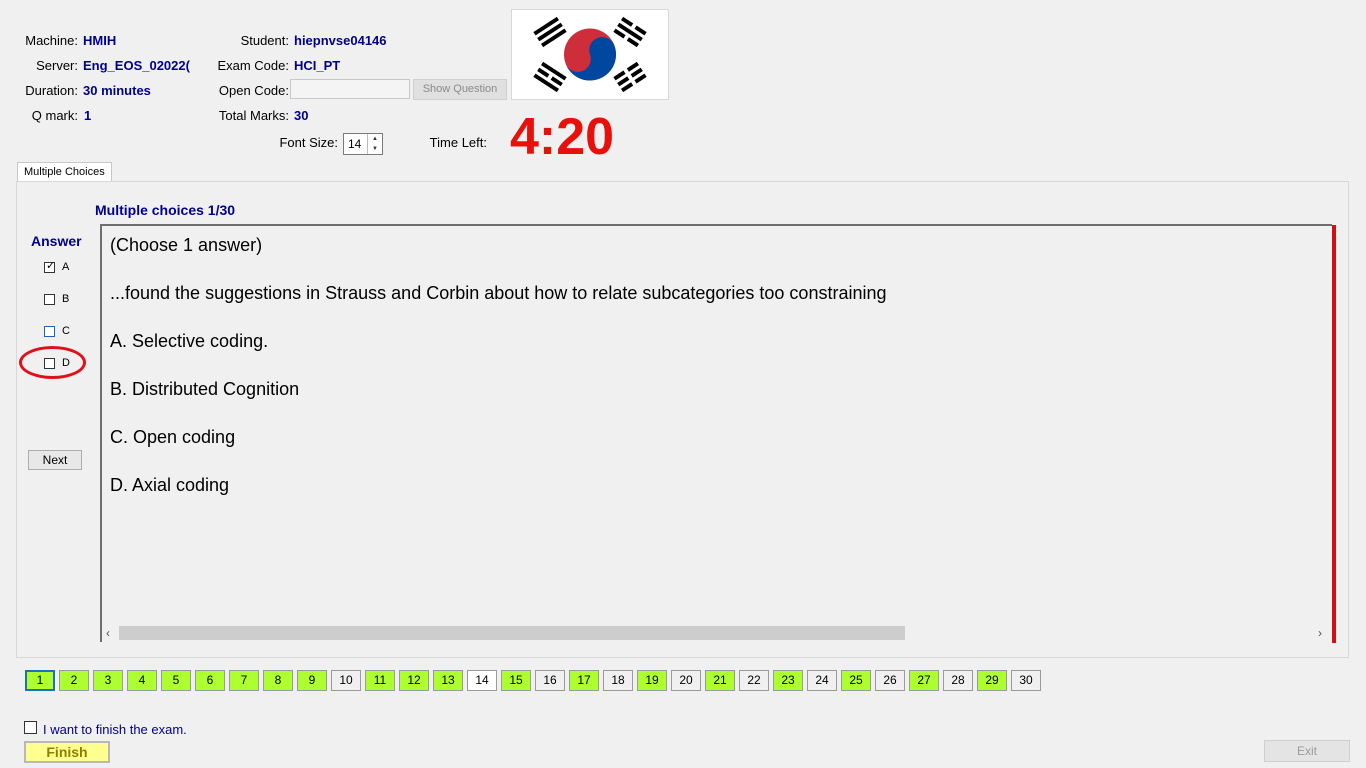 The width and height of the screenshot is (1366, 768). What do you see at coordinates (67, 752) in the screenshot?
I see `finish-button: Finish` at bounding box center [67, 752].